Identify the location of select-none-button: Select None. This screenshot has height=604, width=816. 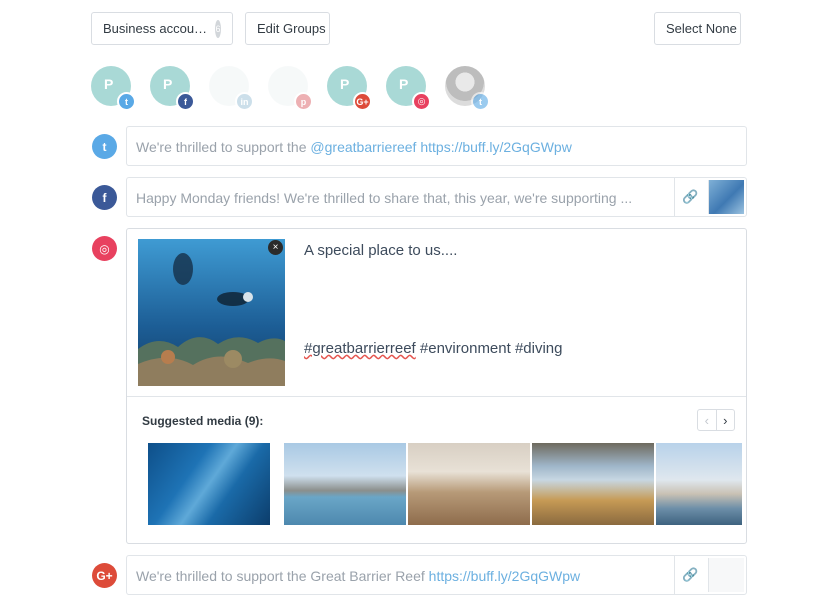
(697, 28).